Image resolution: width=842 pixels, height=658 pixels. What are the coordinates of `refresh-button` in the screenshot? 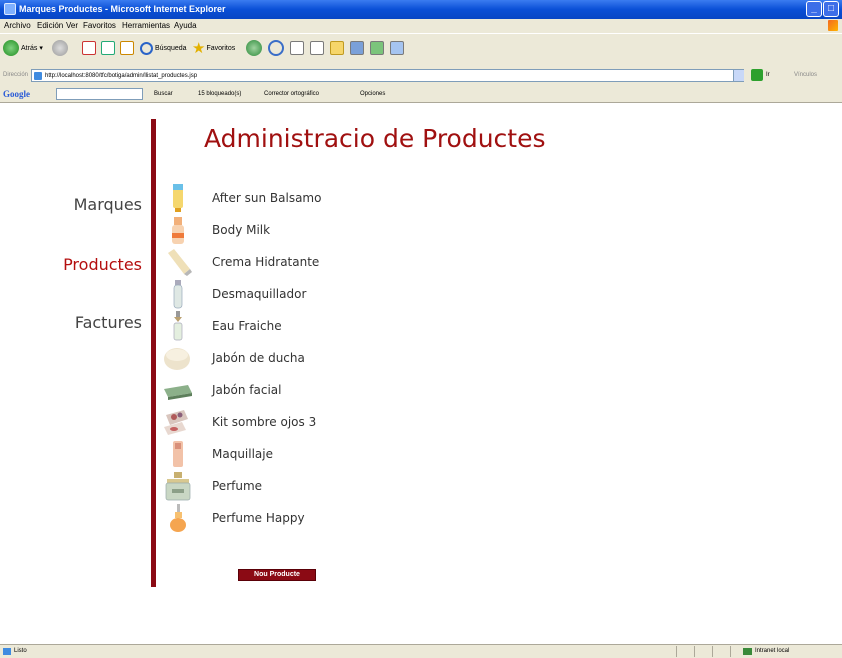 It's located at (108, 48).